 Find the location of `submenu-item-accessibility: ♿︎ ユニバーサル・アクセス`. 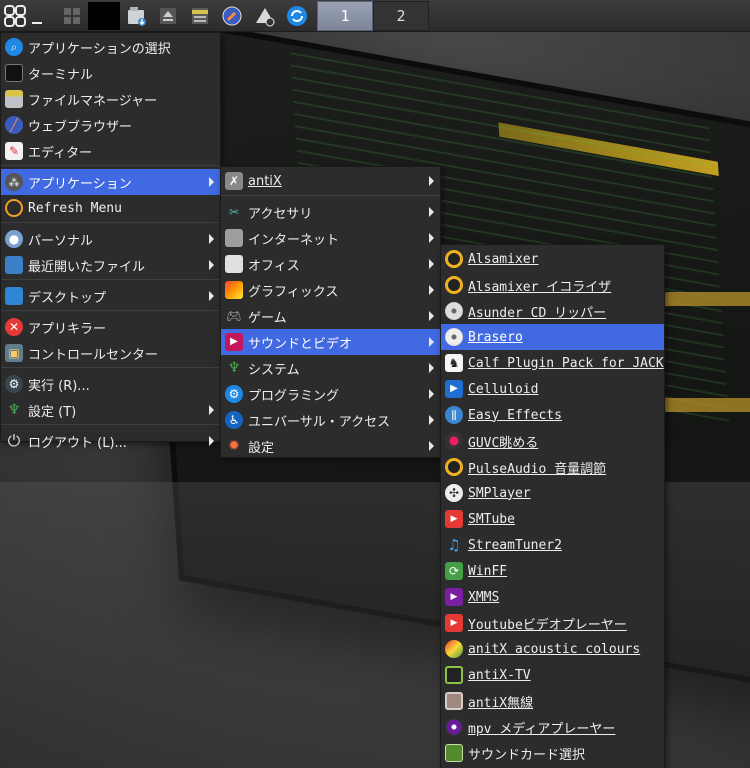

submenu-item-accessibility: ♿︎ ユニバーサル・アクセス is located at coordinates (330, 420).